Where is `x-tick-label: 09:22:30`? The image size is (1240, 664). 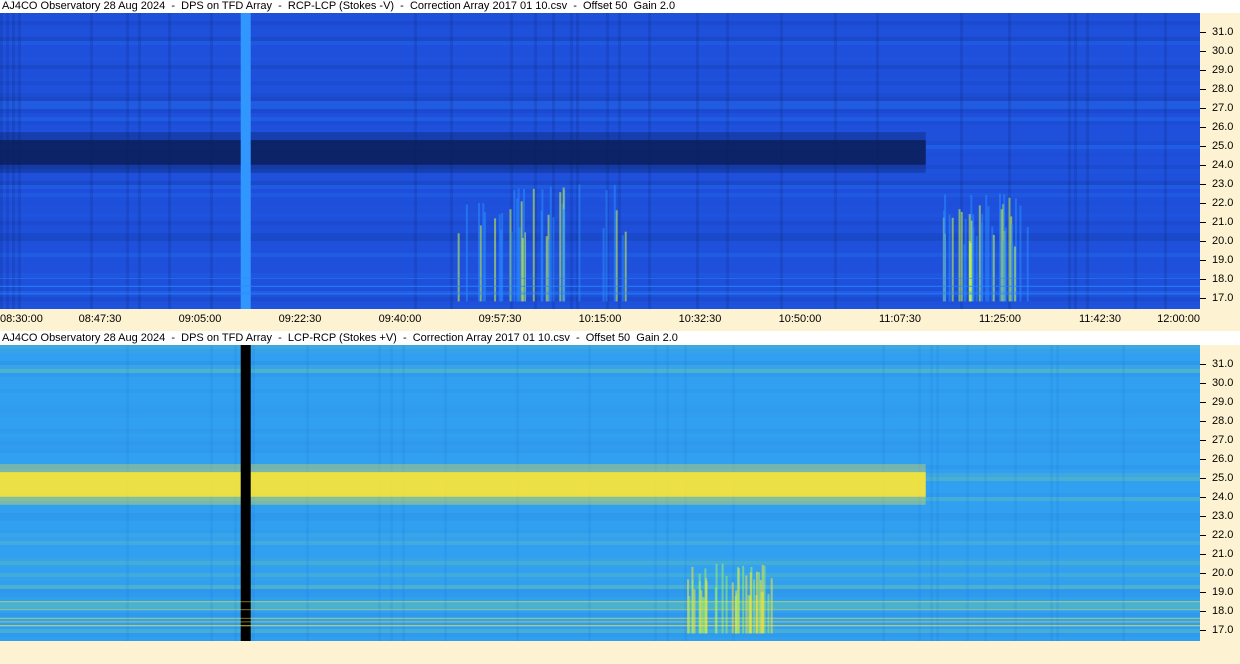 x-tick-label: 09:22:30 is located at coordinates (300, 319).